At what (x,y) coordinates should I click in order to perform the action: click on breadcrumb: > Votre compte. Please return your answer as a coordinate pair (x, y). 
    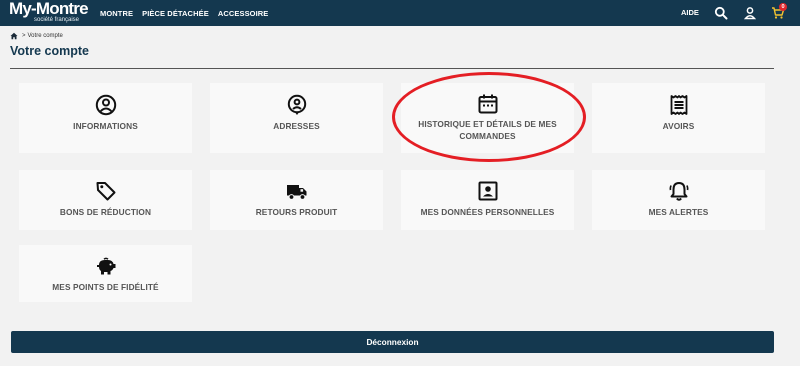
    Looking at the image, I should click on (36, 36).